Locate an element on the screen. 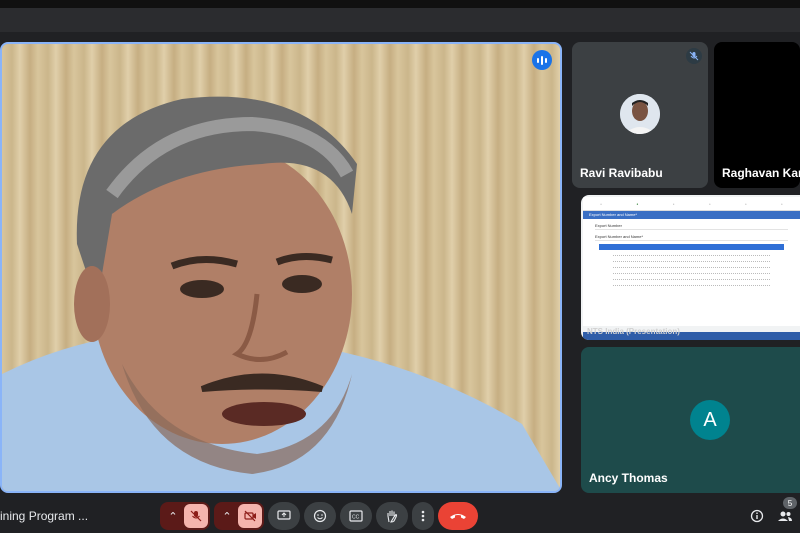  avatar: A is located at coordinates (710, 420).